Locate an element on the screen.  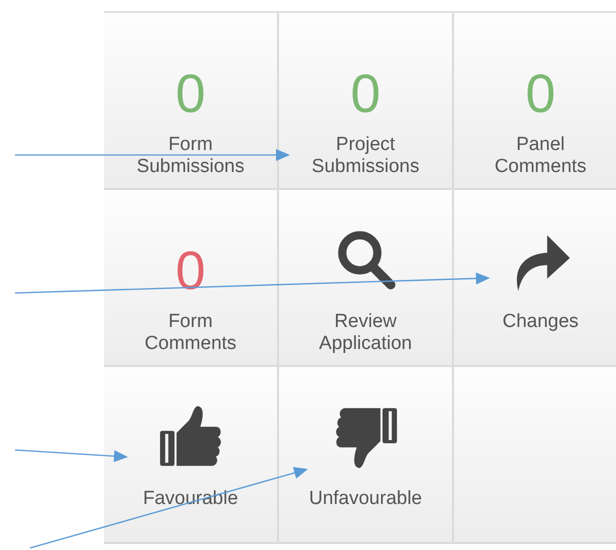
tile-label: Form Submissions is located at coordinates (190, 156).